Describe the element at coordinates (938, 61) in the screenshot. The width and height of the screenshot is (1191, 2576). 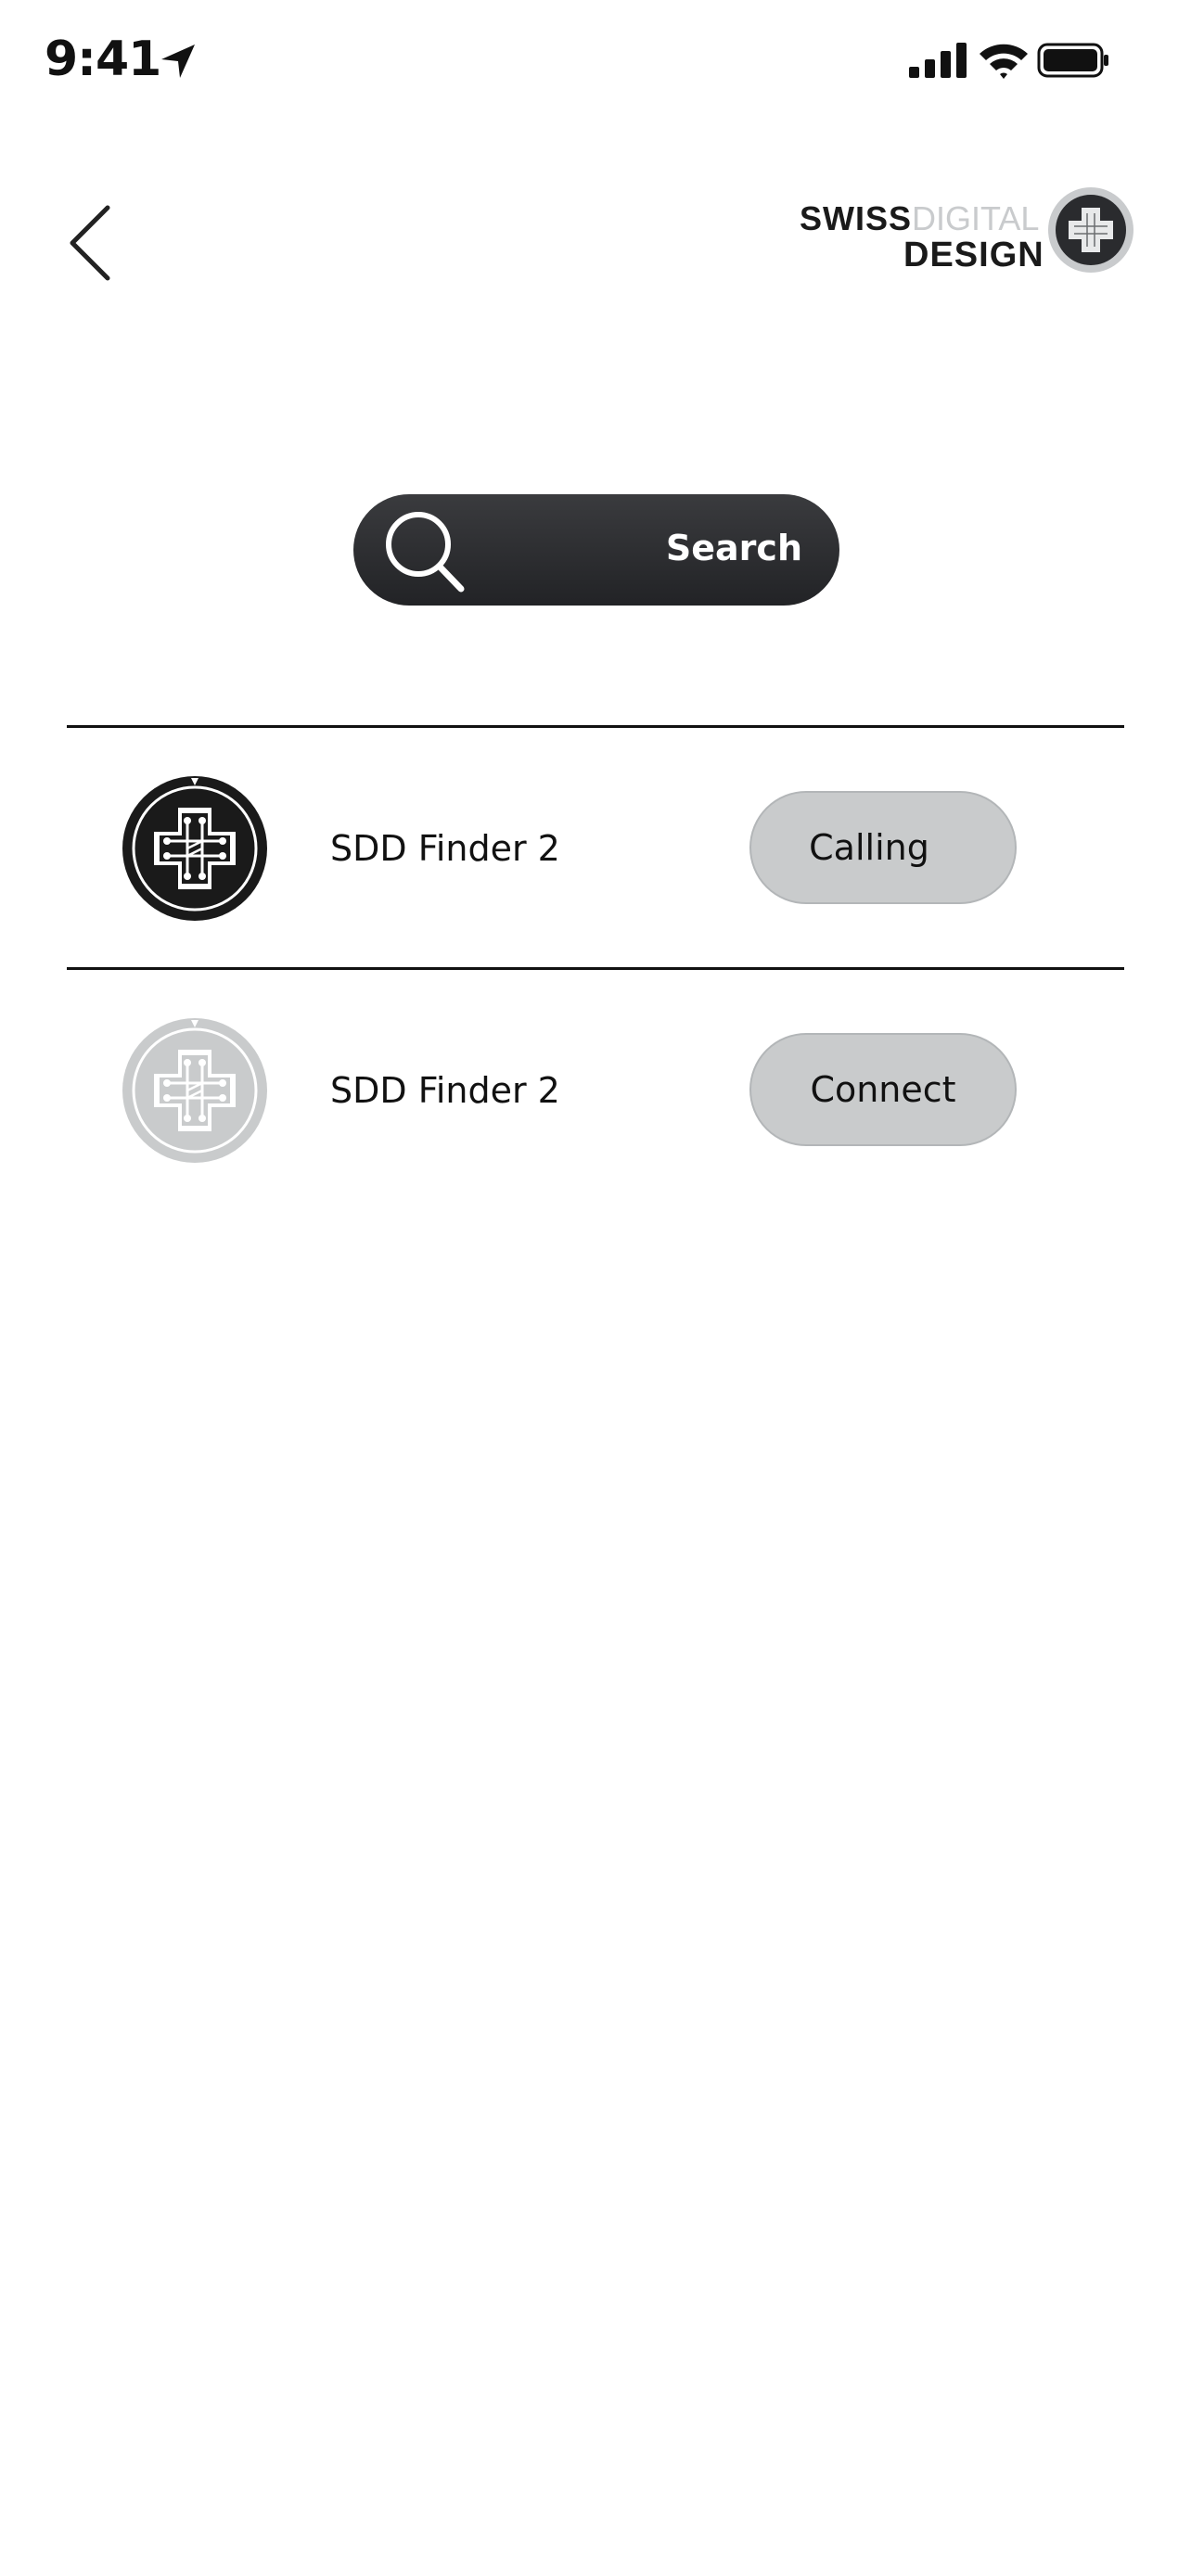
I see `cellular-signal-icon` at that location.